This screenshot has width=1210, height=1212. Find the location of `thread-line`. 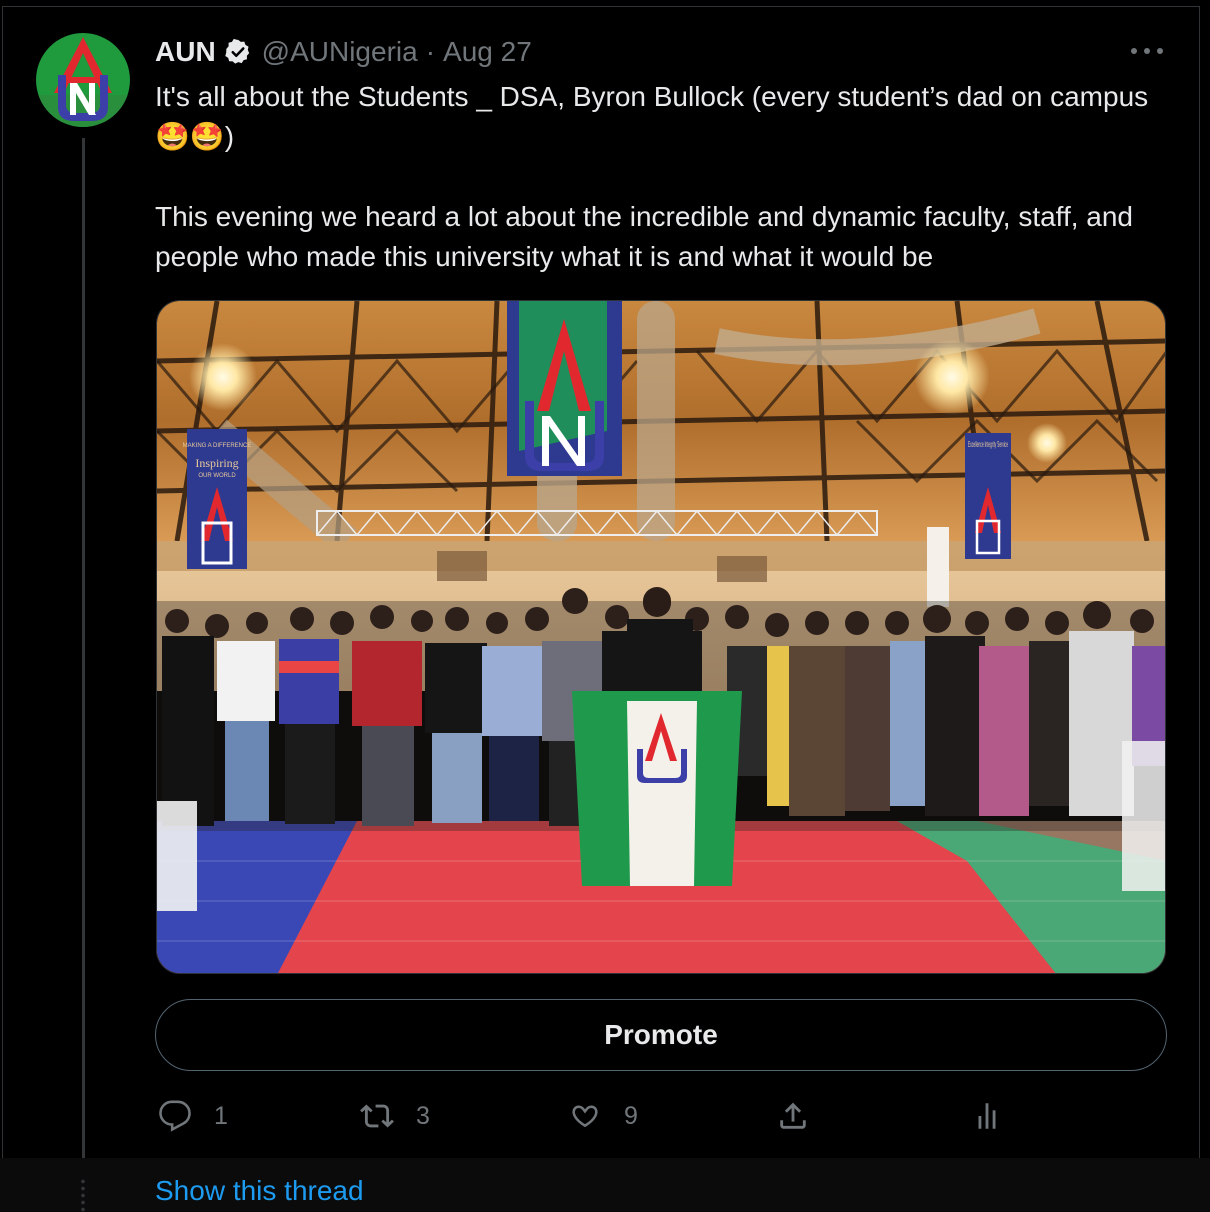

thread-line is located at coordinates (83, 648).